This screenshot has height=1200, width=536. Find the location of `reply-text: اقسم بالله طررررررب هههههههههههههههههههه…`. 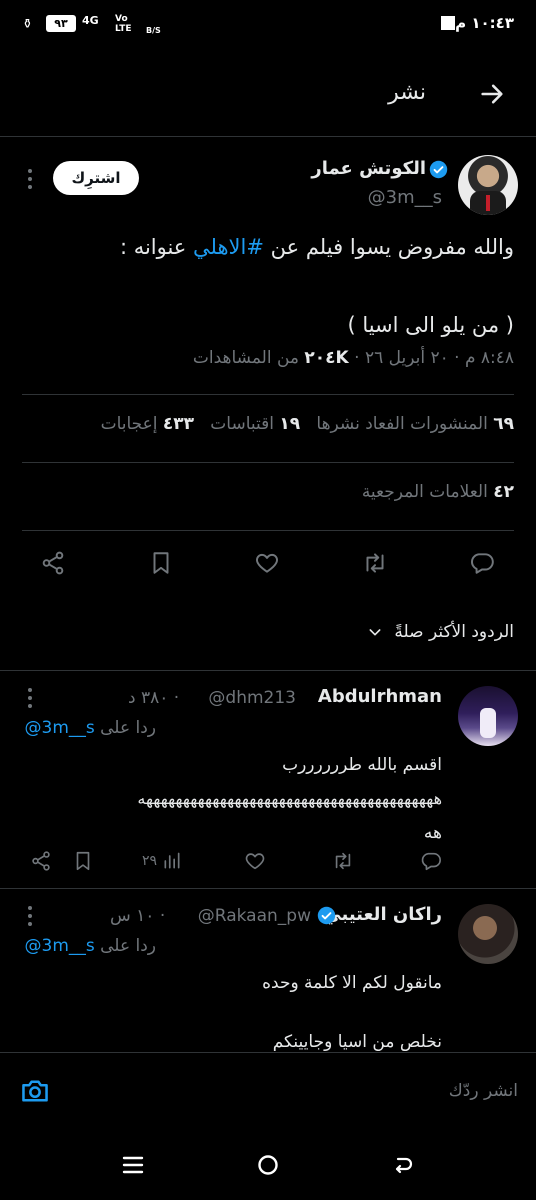

reply-text: اقسم بالله طررررررب هههههههههههههههههههه… is located at coordinates (230, 799).